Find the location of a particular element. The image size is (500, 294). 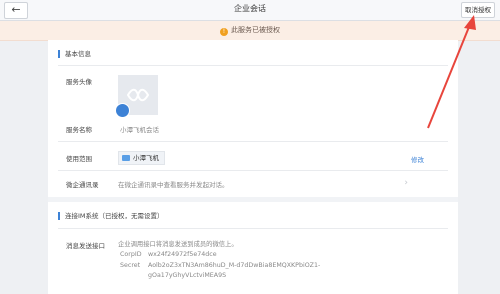

callback-description: 企业调用接口将消息发送到成员的微信上。 is located at coordinates (178, 244).